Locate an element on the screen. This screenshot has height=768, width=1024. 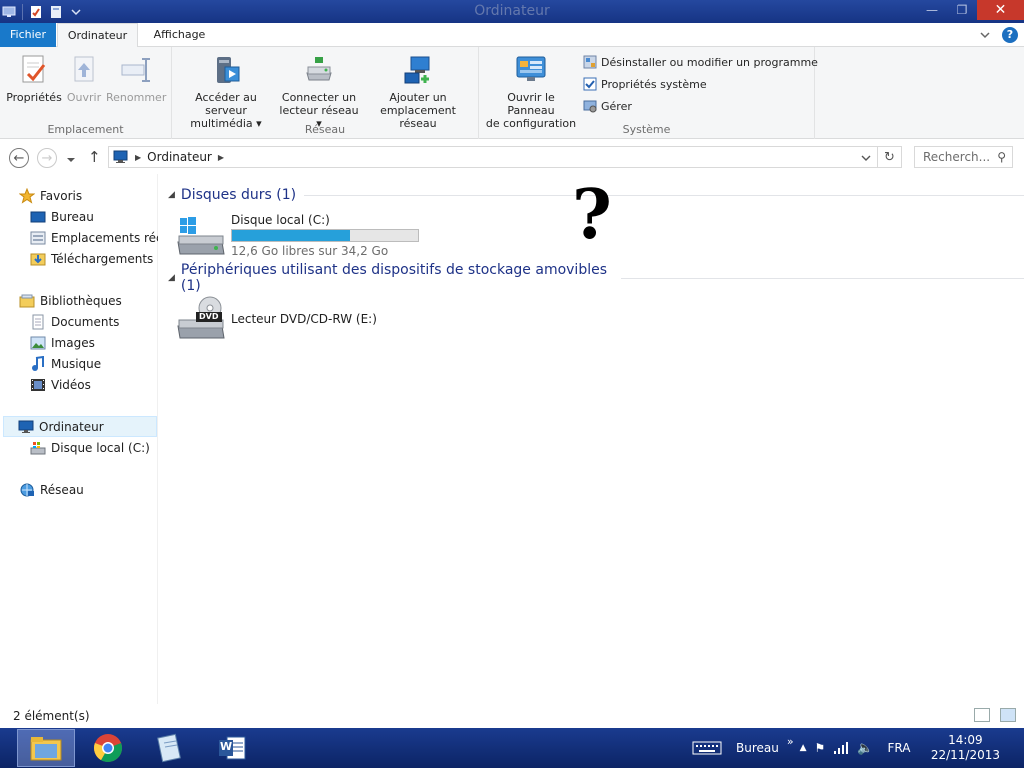
search-input: Recherch... ⚲ is located at coordinates (963, 157).